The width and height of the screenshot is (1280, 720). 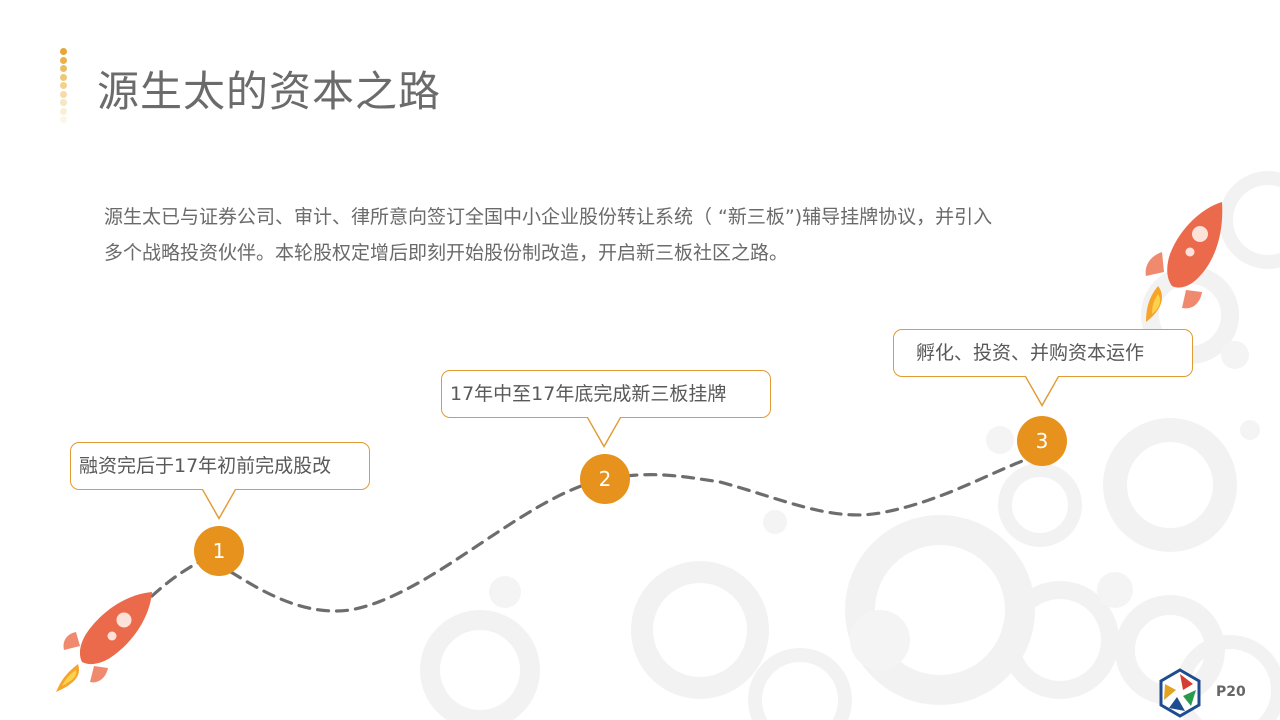 I want to click on milestone-3-label: 孵化、投资、并购资本运作, so click(x=1030, y=353).